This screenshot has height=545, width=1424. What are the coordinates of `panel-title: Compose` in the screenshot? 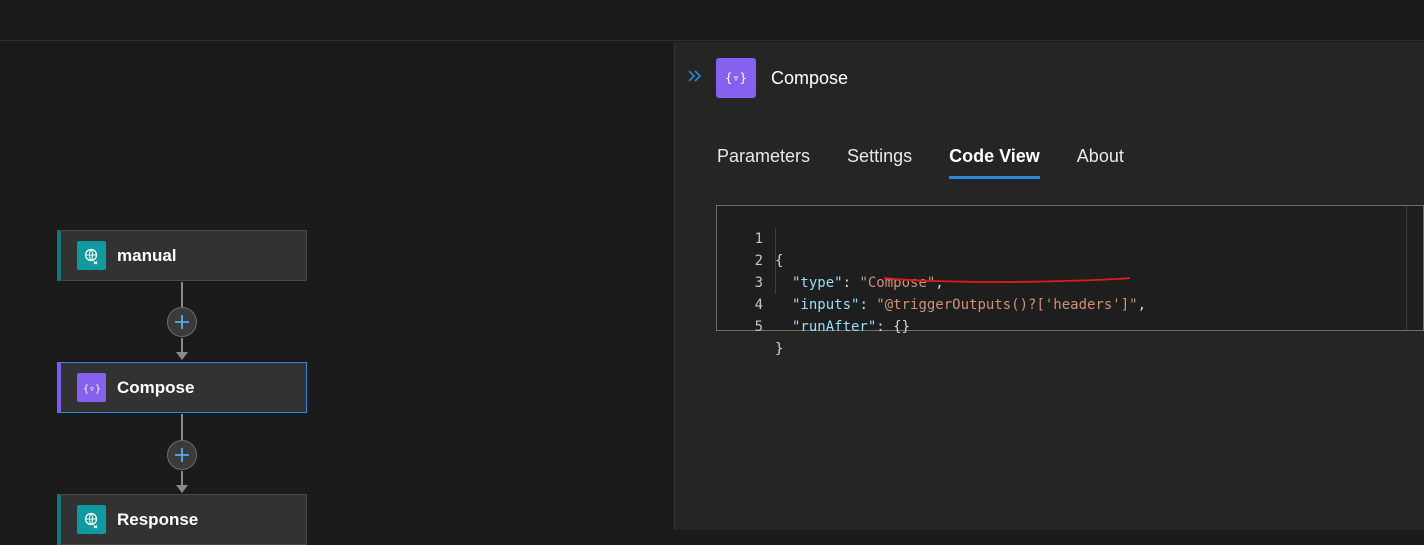 It's located at (810, 78).